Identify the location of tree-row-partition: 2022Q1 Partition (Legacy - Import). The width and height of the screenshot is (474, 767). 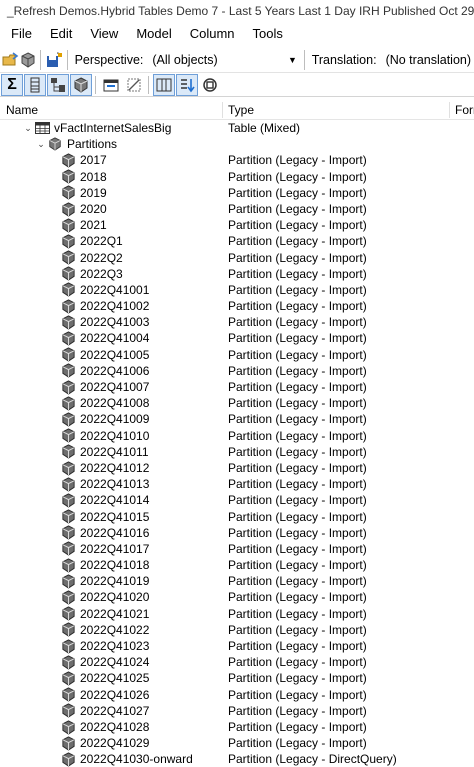
(237, 241).